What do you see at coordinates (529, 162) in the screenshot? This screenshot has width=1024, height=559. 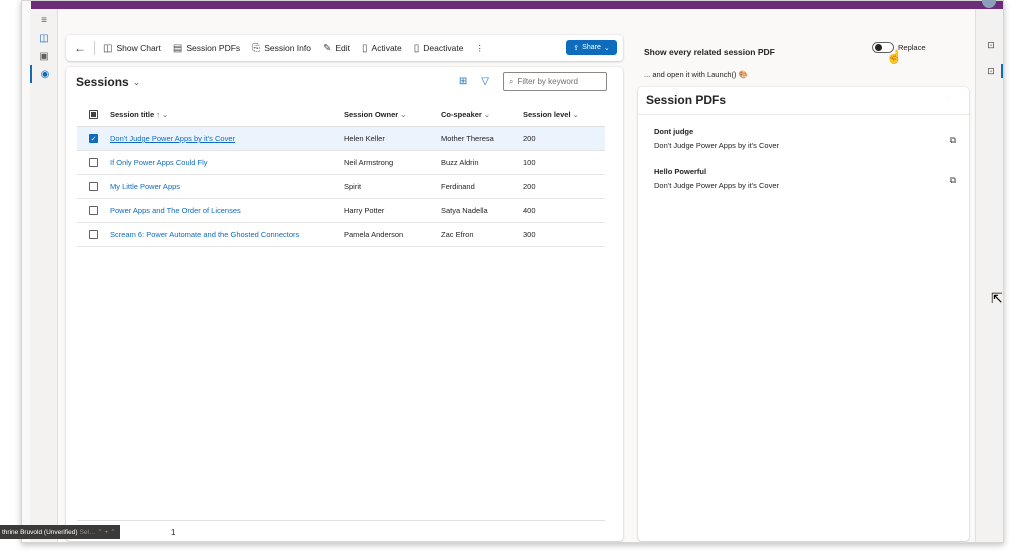 I see `session-level: 100` at bounding box center [529, 162].